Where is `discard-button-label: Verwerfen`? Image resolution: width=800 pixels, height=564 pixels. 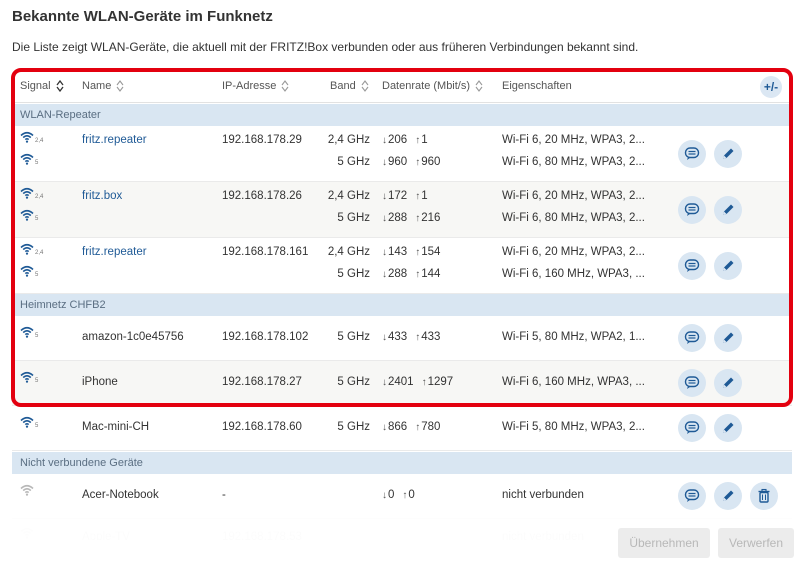 discard-button-label: Verwerfen is located at coordinates (756, 543).